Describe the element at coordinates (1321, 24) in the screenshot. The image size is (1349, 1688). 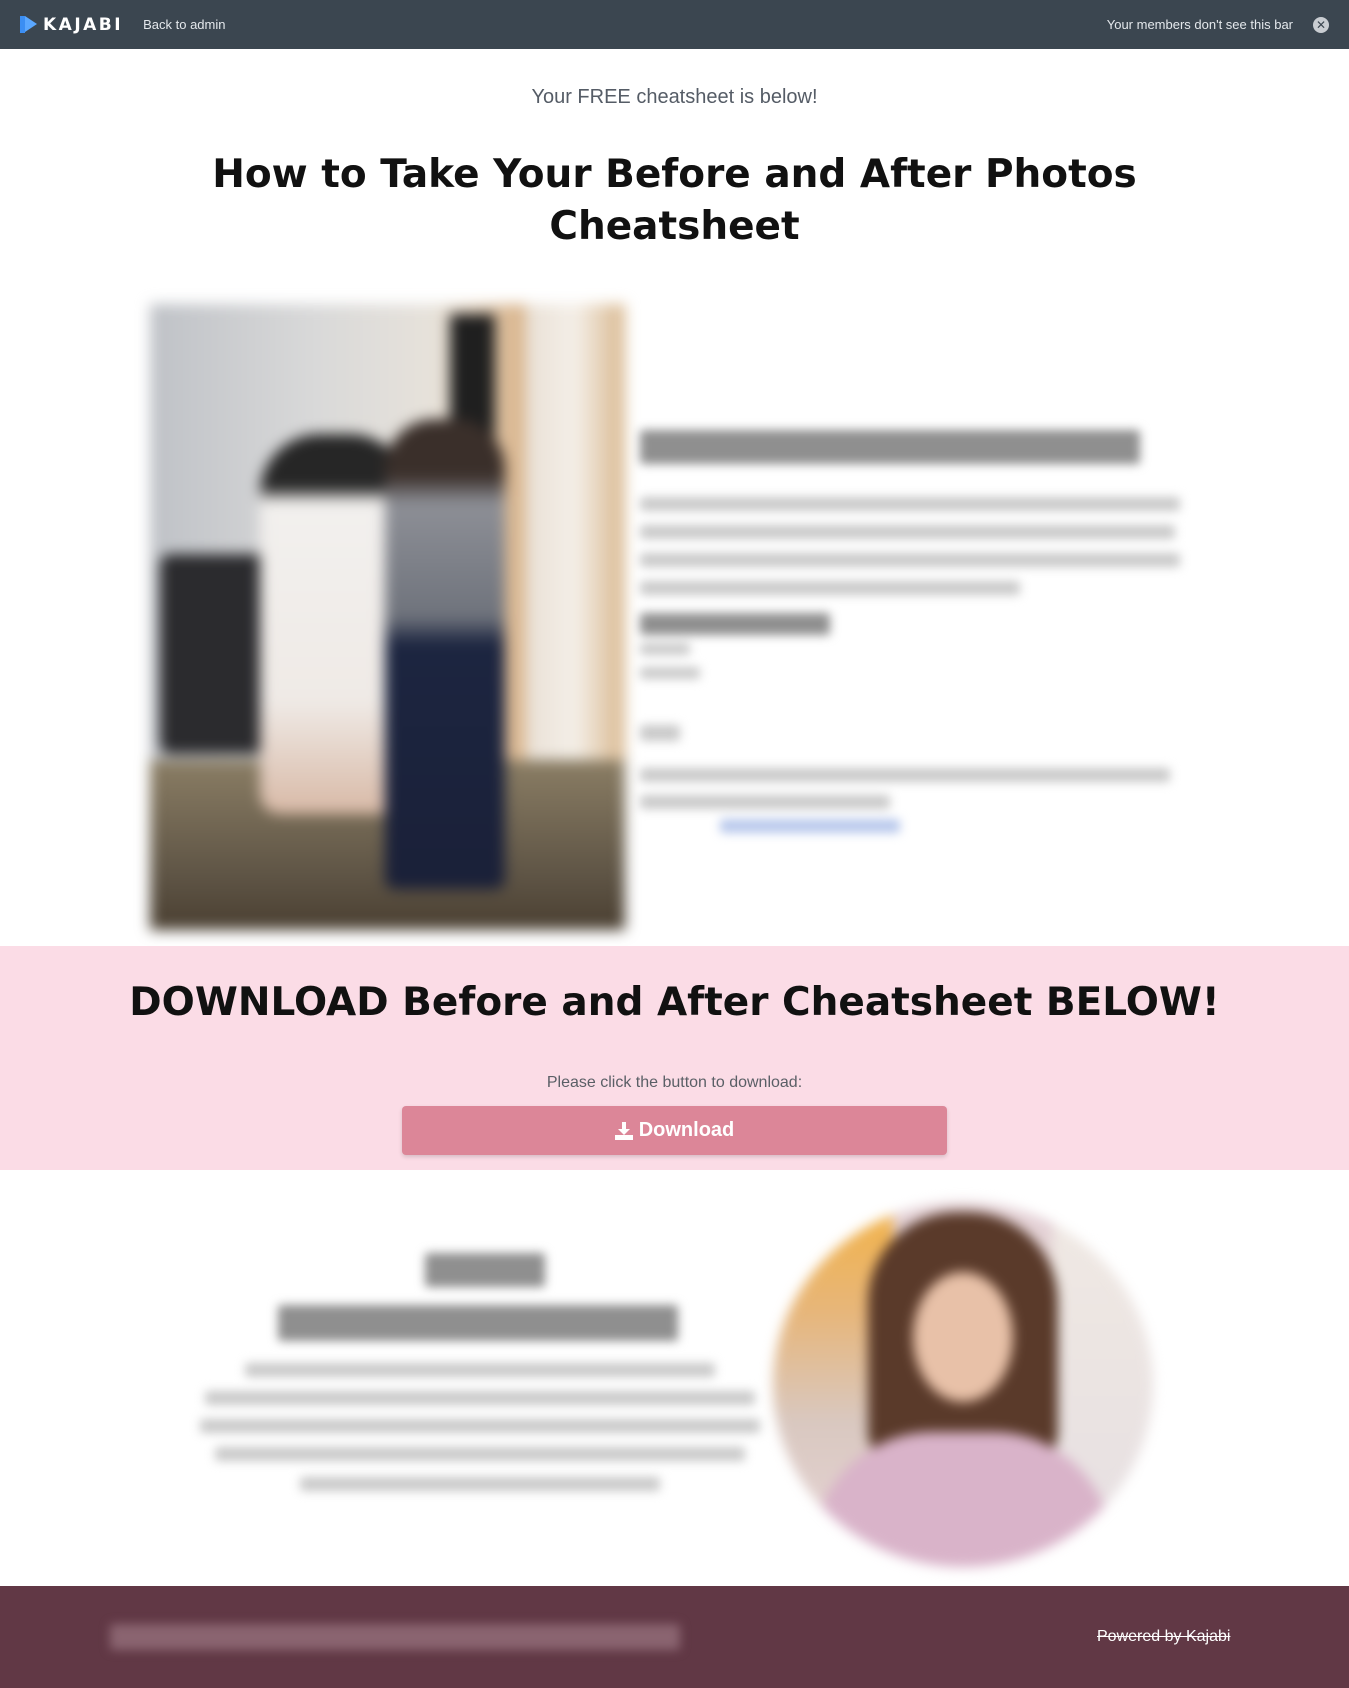
I see `close-icon: ✕` at that location.